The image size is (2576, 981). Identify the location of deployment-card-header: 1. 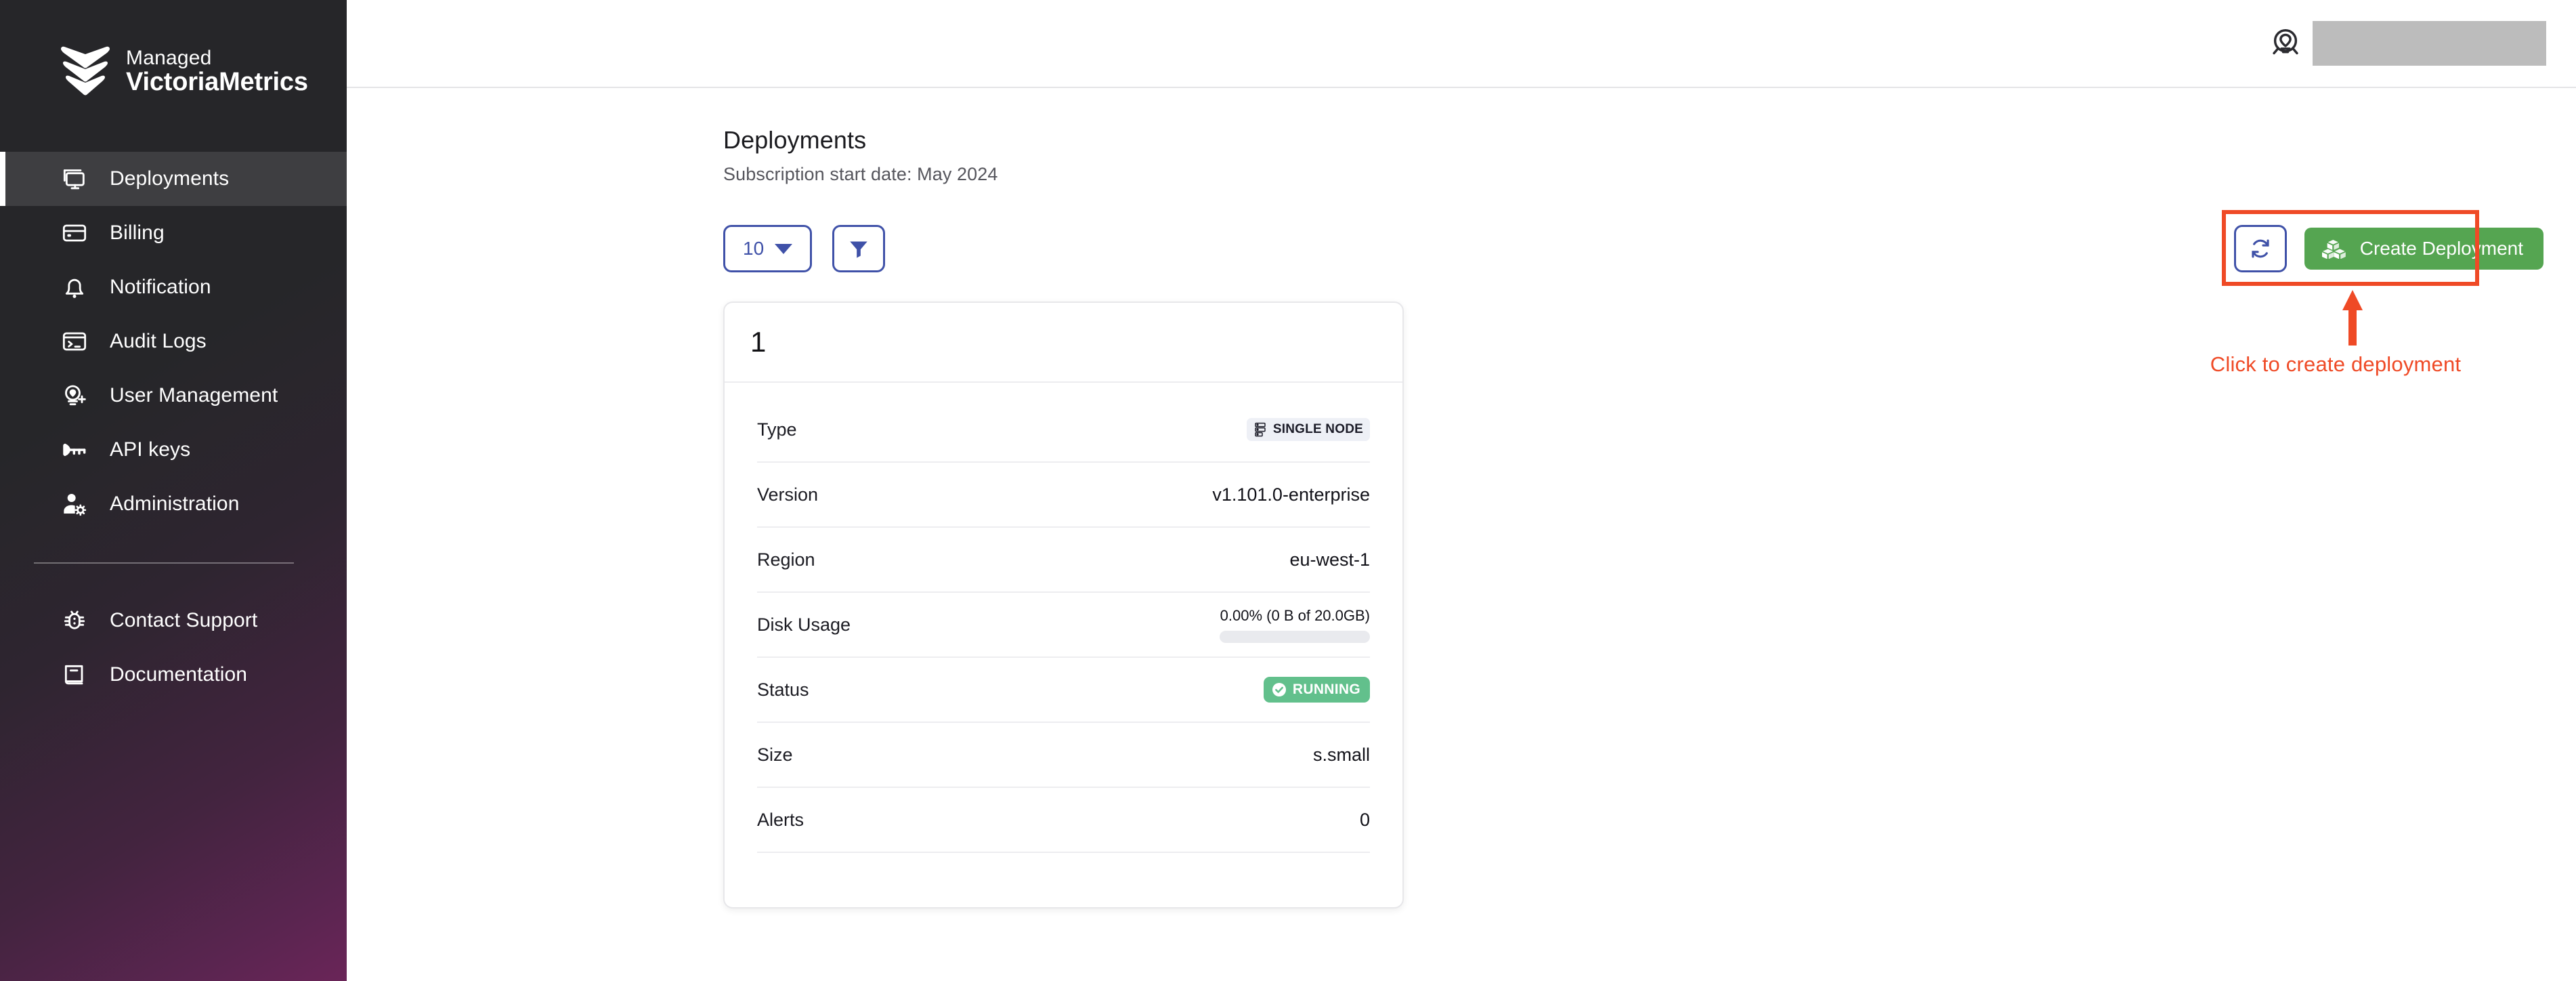
(1063, 343).